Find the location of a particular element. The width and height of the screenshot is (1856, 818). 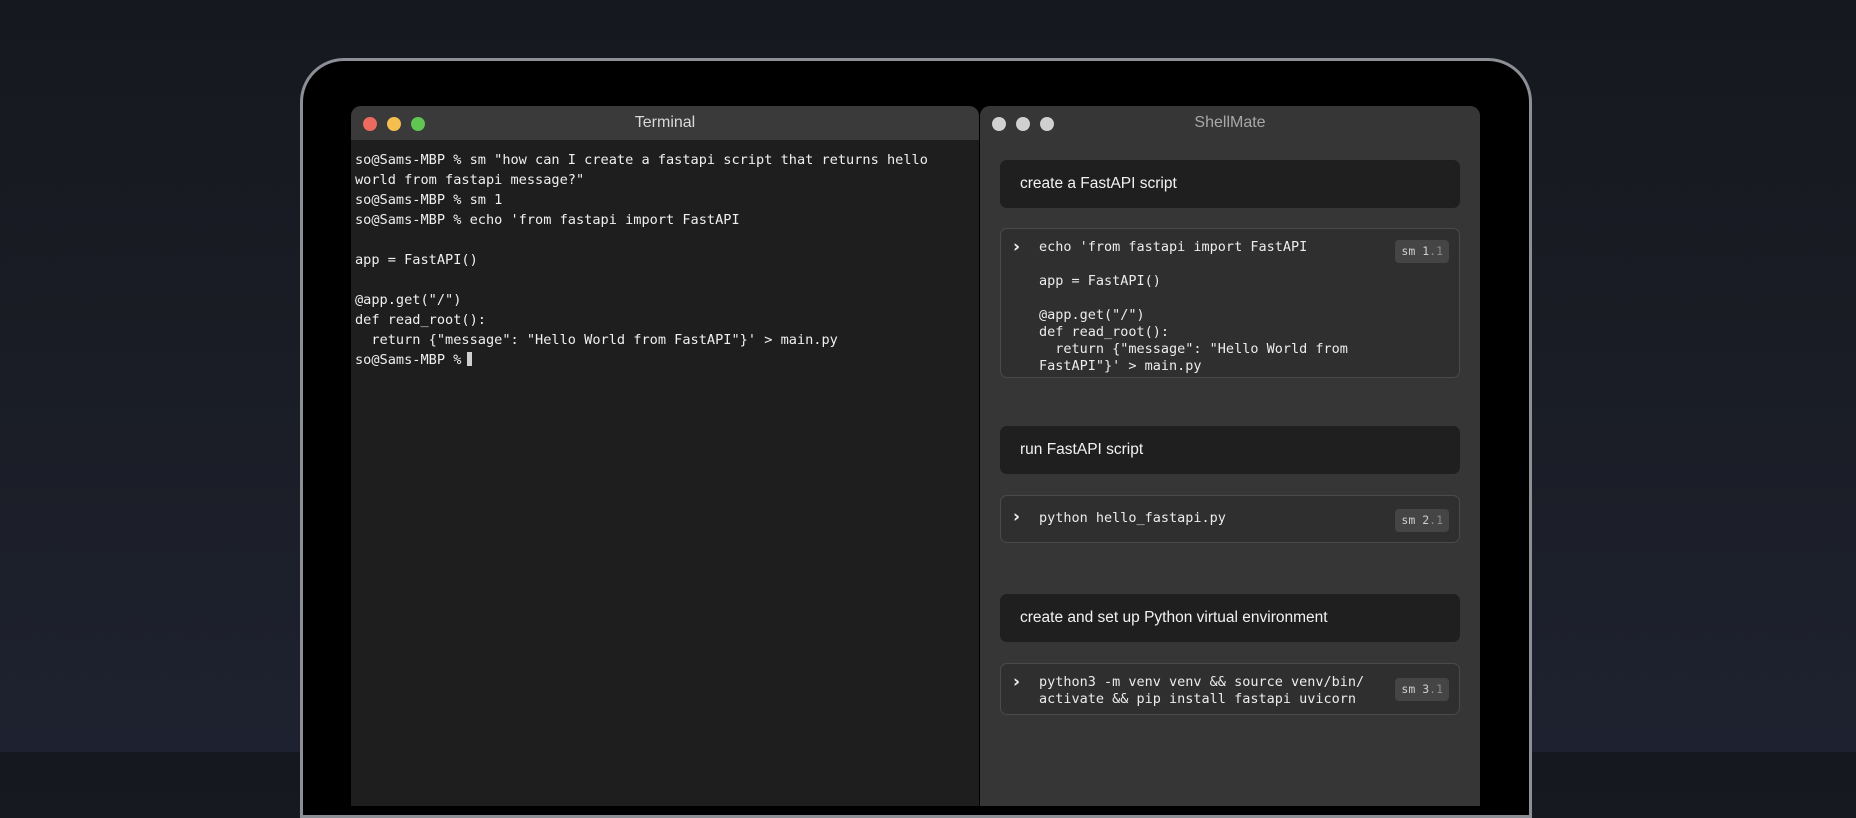

shellmate-titlebar: ShellMate is located at coordinates (1230, 123).